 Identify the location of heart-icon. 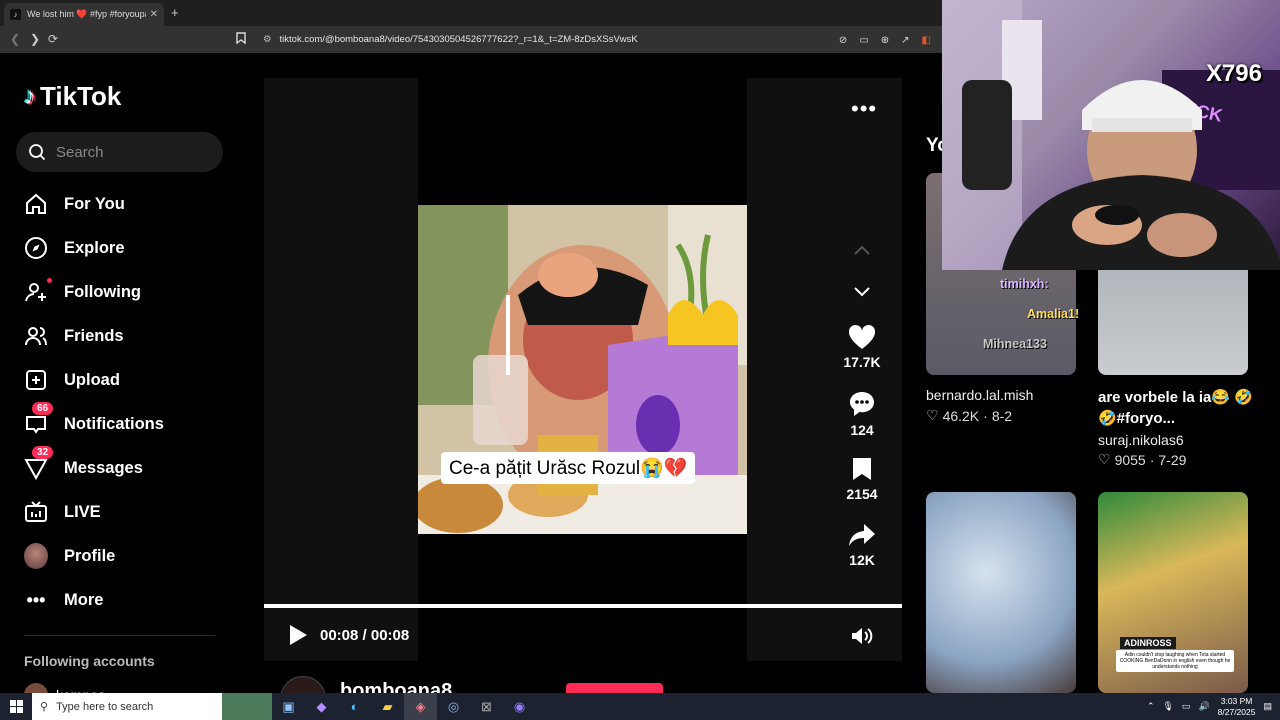
(862, 336).